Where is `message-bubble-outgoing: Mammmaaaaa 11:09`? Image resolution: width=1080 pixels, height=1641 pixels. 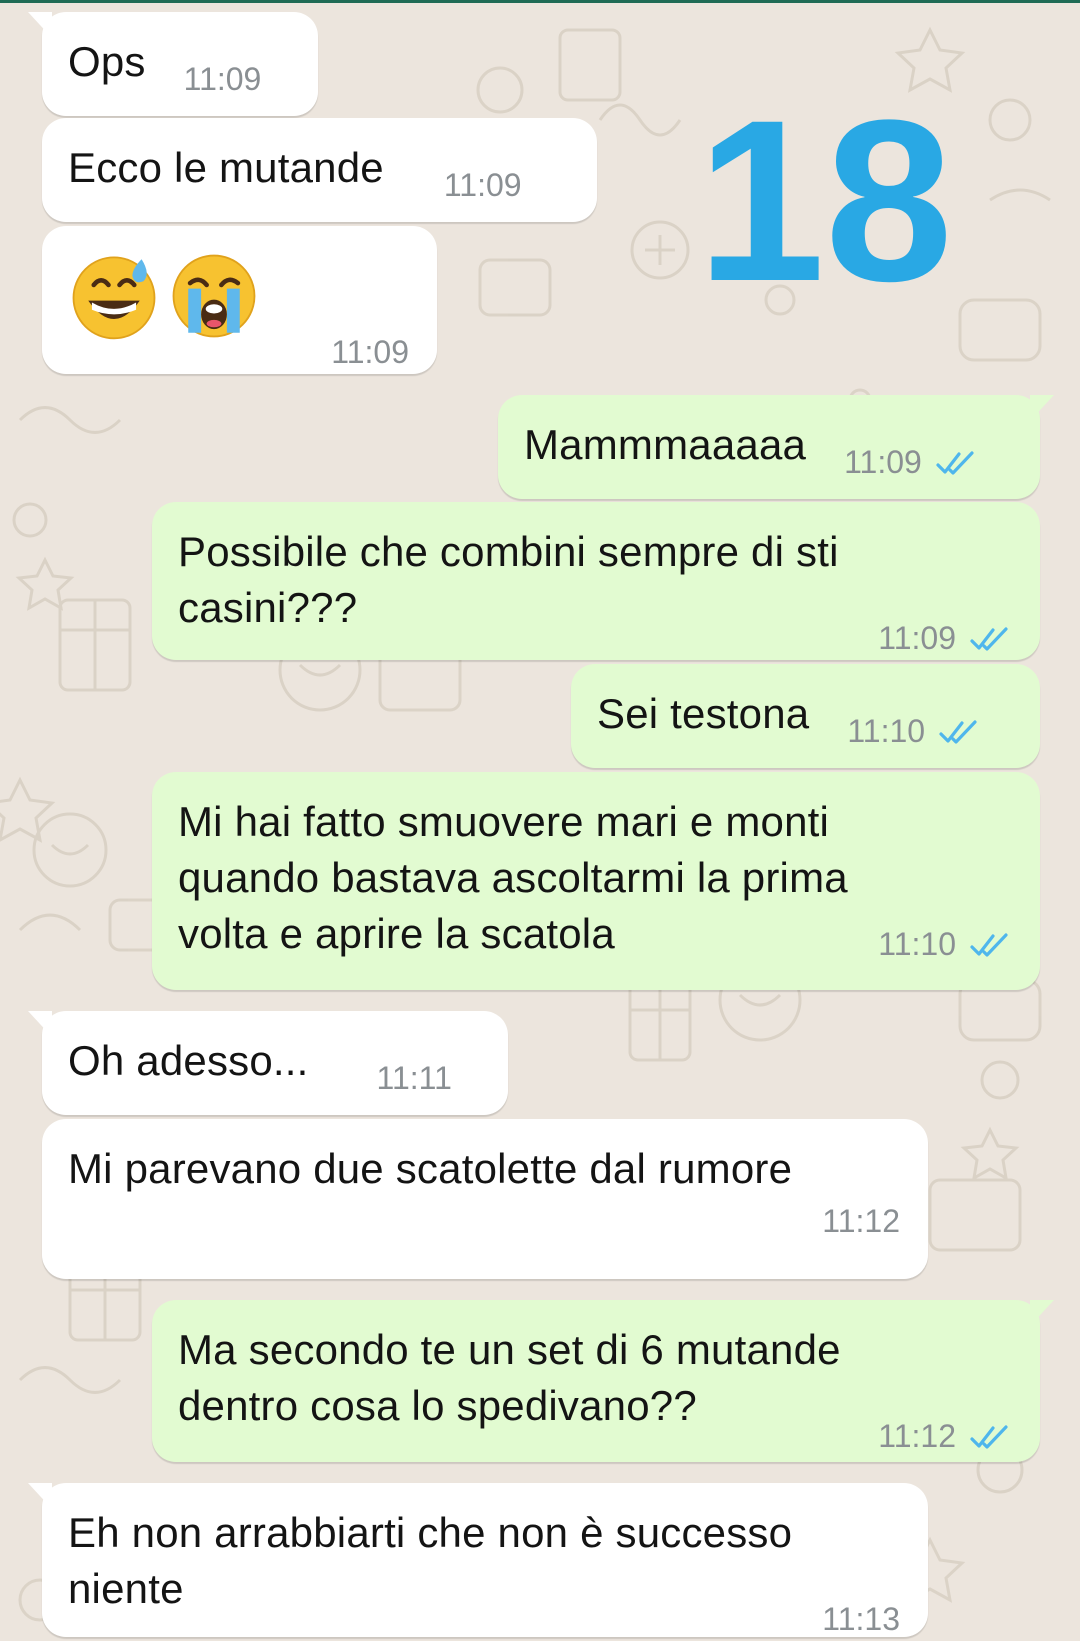
message-bubble-outgoing: Mammmaaaaa 11:09 is located at coordinates (776, 447).